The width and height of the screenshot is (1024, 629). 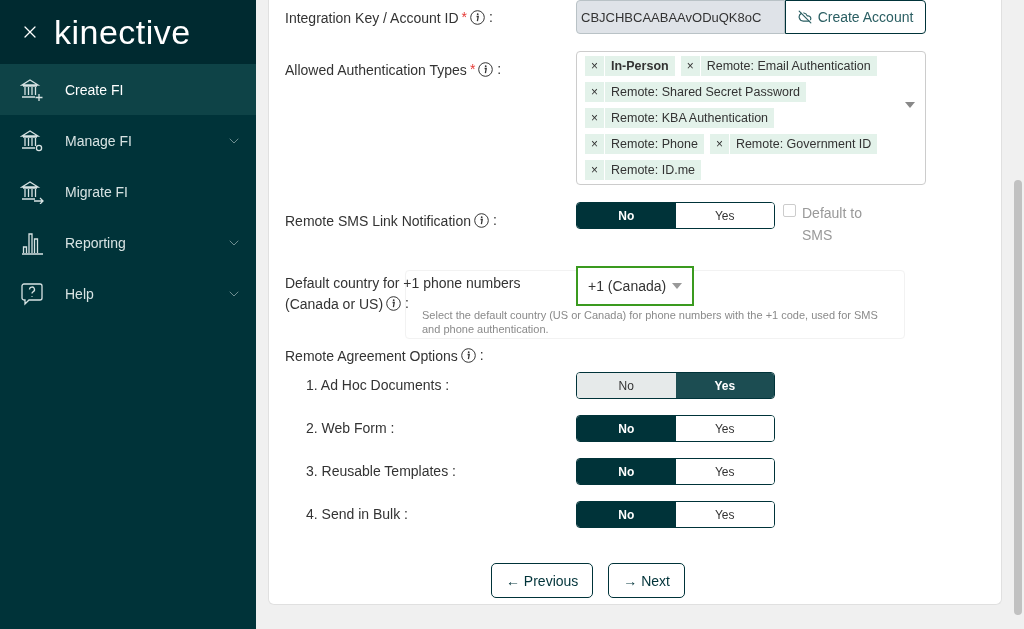 I want to click on option-label: 4. Send in Bulk :, so click(x=357, y=514).